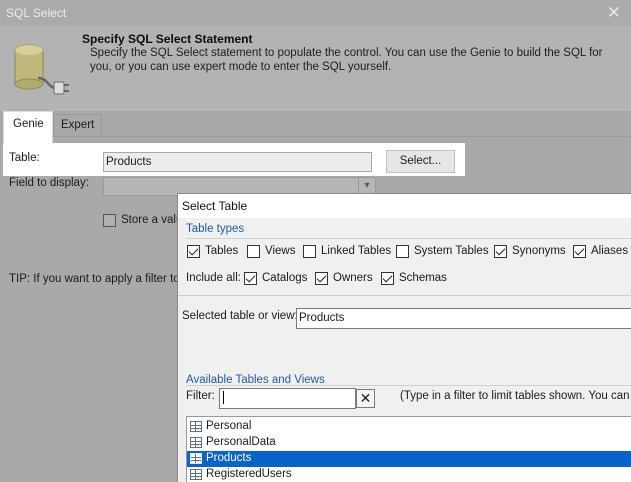 The image size is (631, 482). What do you see at coordinates (404, 295) in the screenshot?
I see `options-divider` at bounding box center [404, 295].